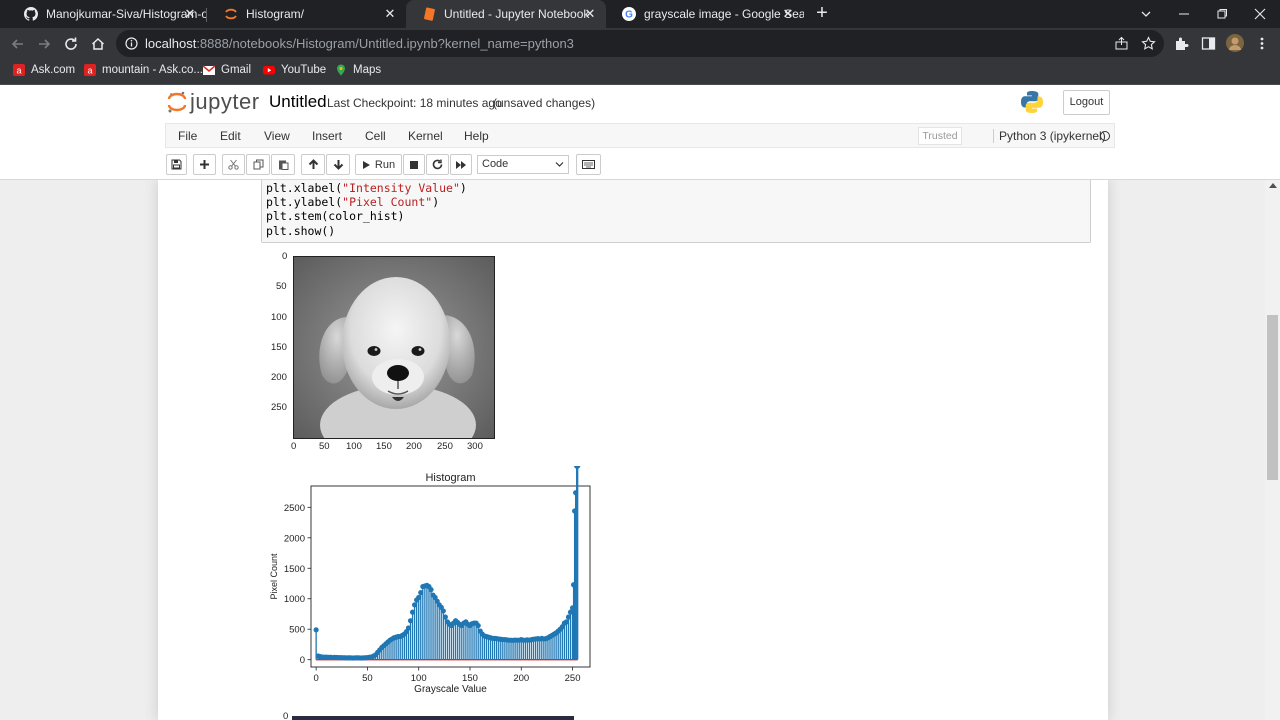  What do you see at coordinates (1235, 45) in the screenshot?
I see `profile-avatar` at bounding box center [1235, 45].